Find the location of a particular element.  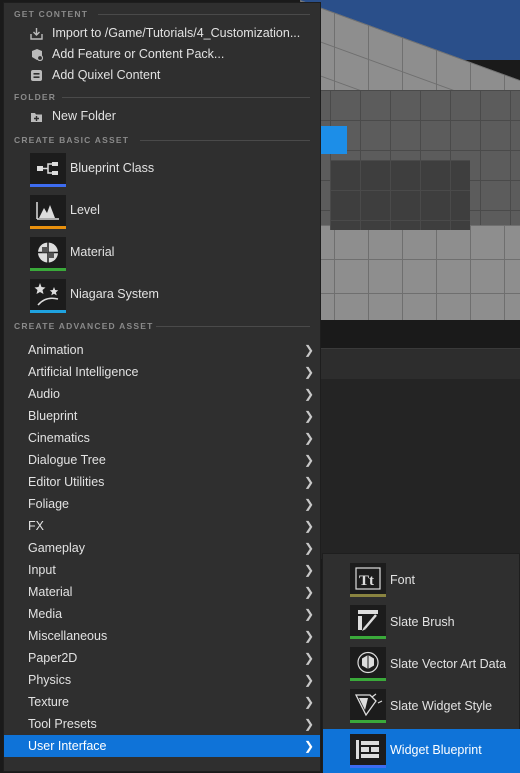

menu-item-physics: Physics ❯ is located at coordinates (162, 680).